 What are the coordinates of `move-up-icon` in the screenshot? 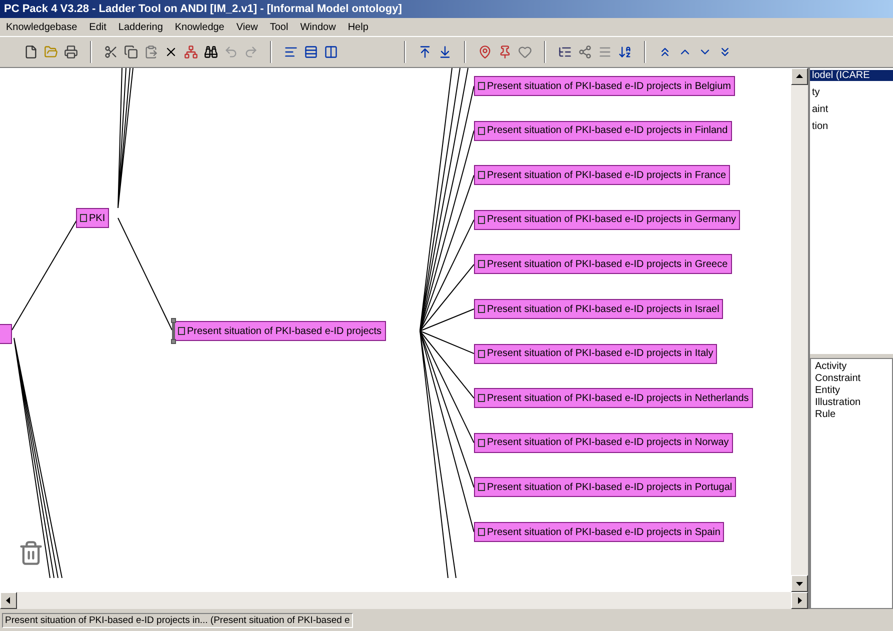 It's located at (425, 52).